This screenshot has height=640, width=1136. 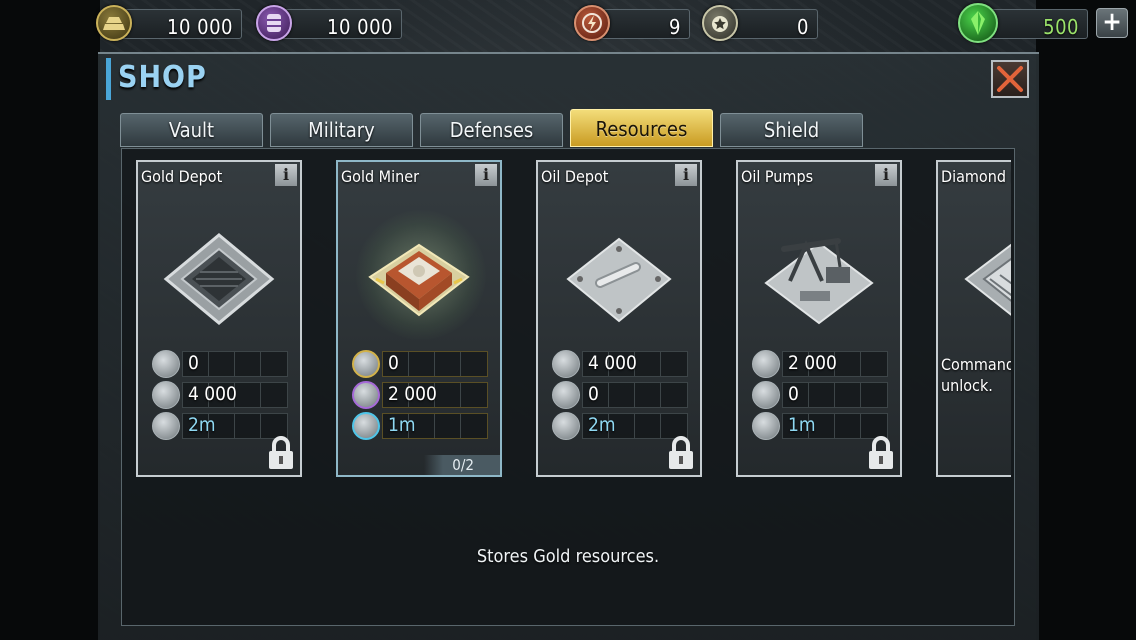 I want to click on medal-star-icon, so click(x=720, y=23).